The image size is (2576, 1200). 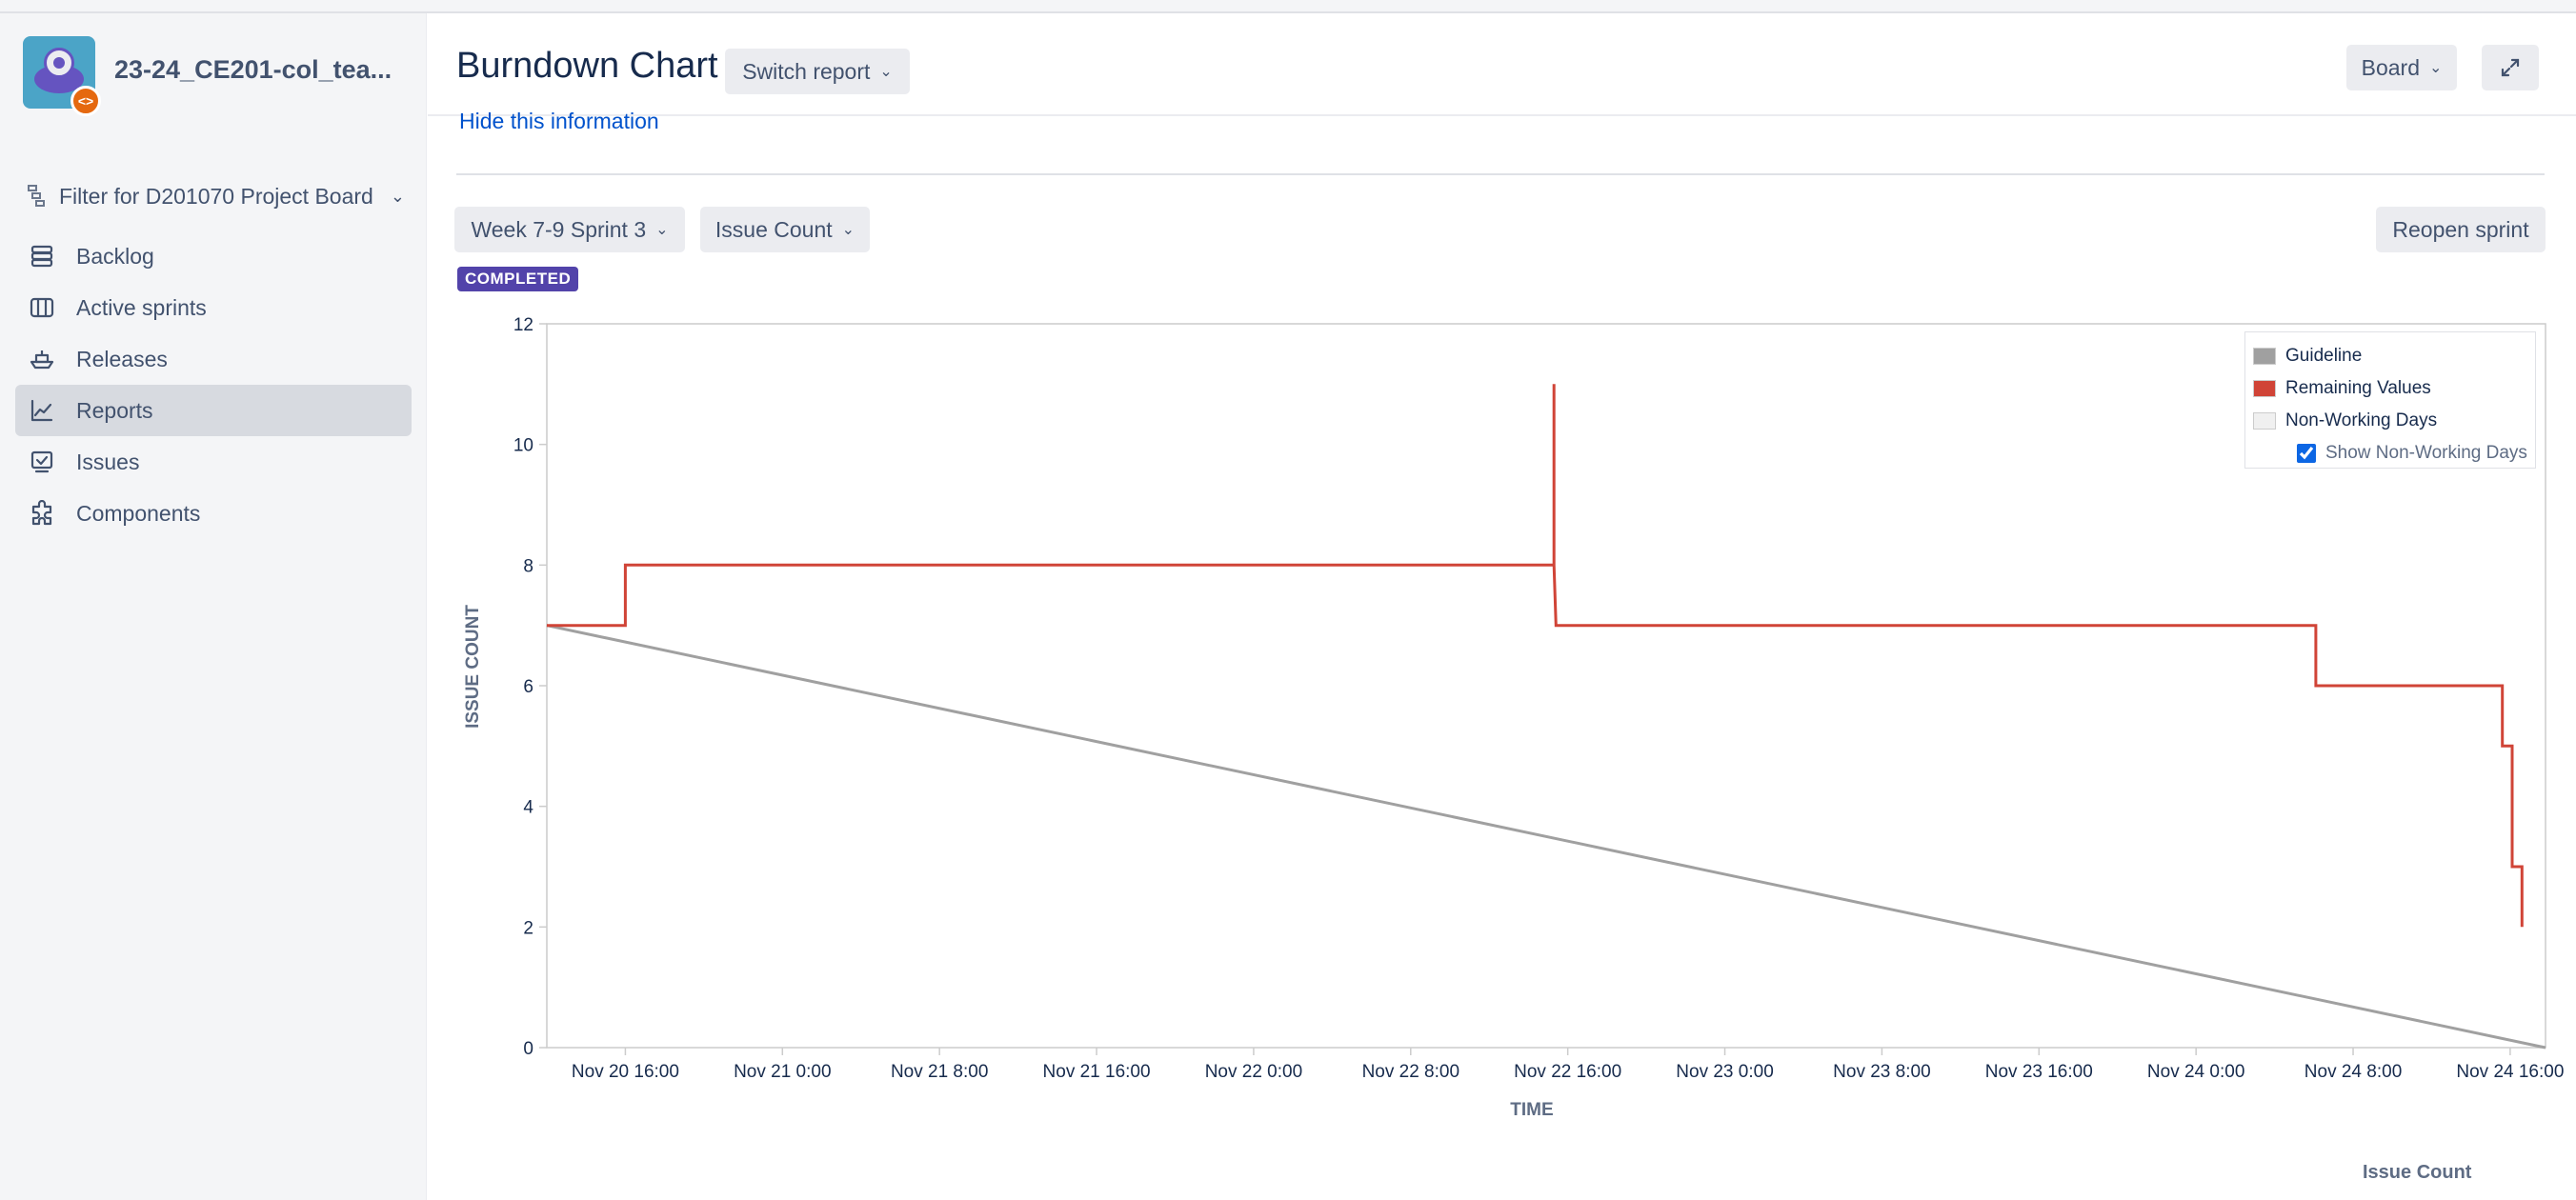 I want to click on legend-label: Non-Working Days, so click(x=2361, y=420).